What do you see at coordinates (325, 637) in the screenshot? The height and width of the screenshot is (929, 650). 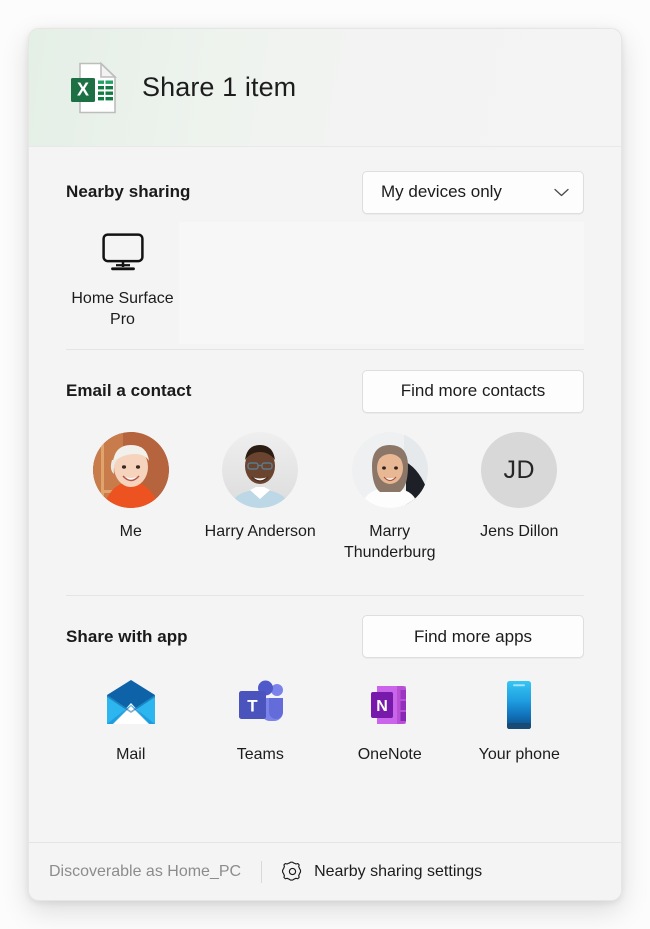 I see `apps-section-header: Share with app Find more apps` at bounding box center [325, 637].